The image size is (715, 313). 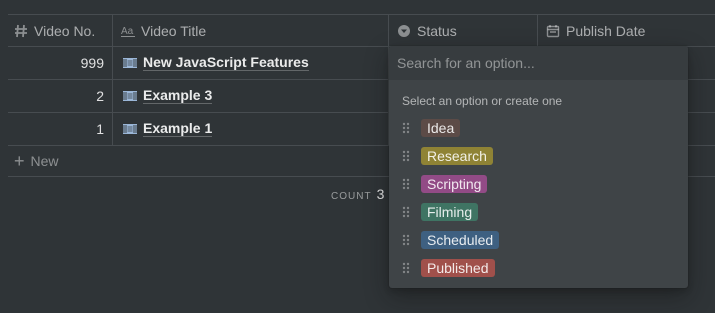 I want to click on svg-text: Aa, so click(x=127, y=31).